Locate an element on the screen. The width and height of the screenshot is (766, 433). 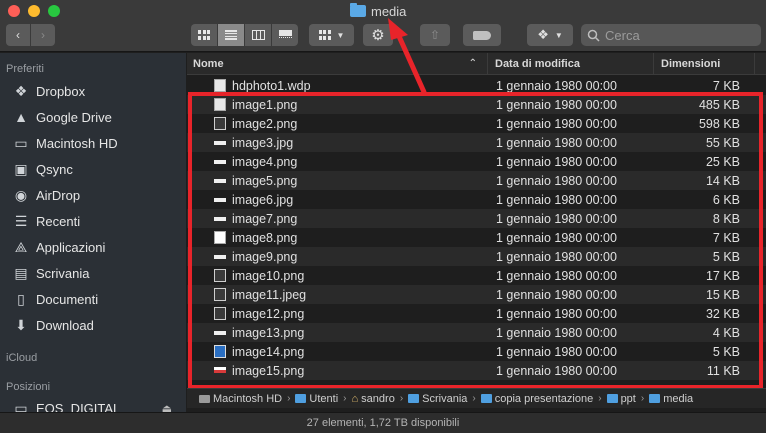
google-drive-icon: ▲ is located at coordinates (21, 117).